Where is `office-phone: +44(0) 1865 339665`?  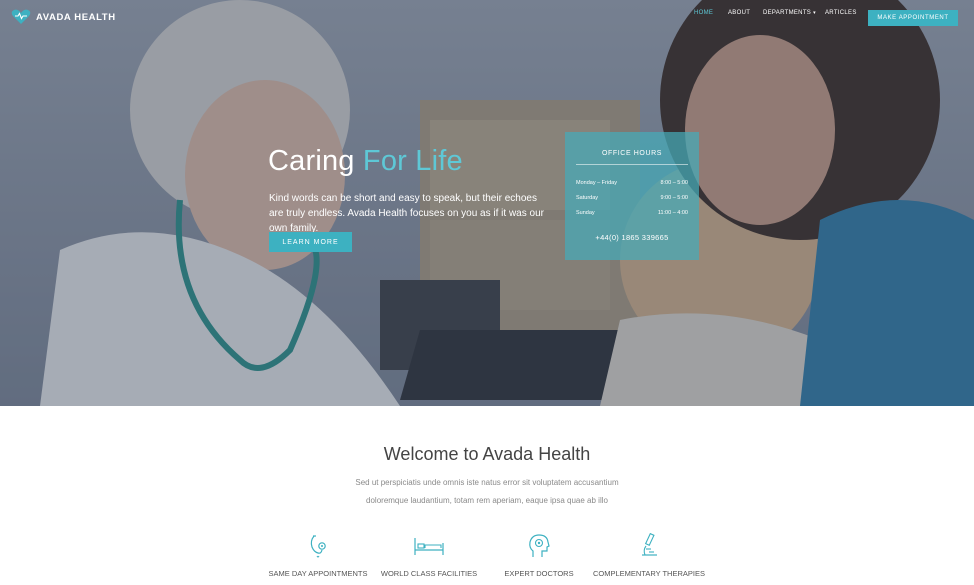 office-phone: +44(0) 1865 339665 is located at coordinates (632, 237).